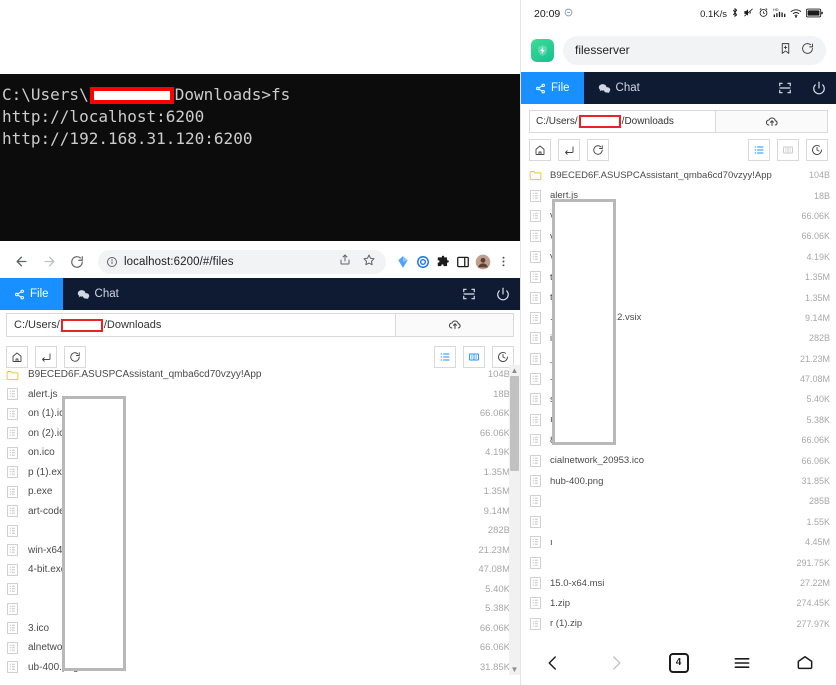 This screenshot has height=685, width=836. I want to click on mobile-address-bar: filesserver, so click(694, 50).